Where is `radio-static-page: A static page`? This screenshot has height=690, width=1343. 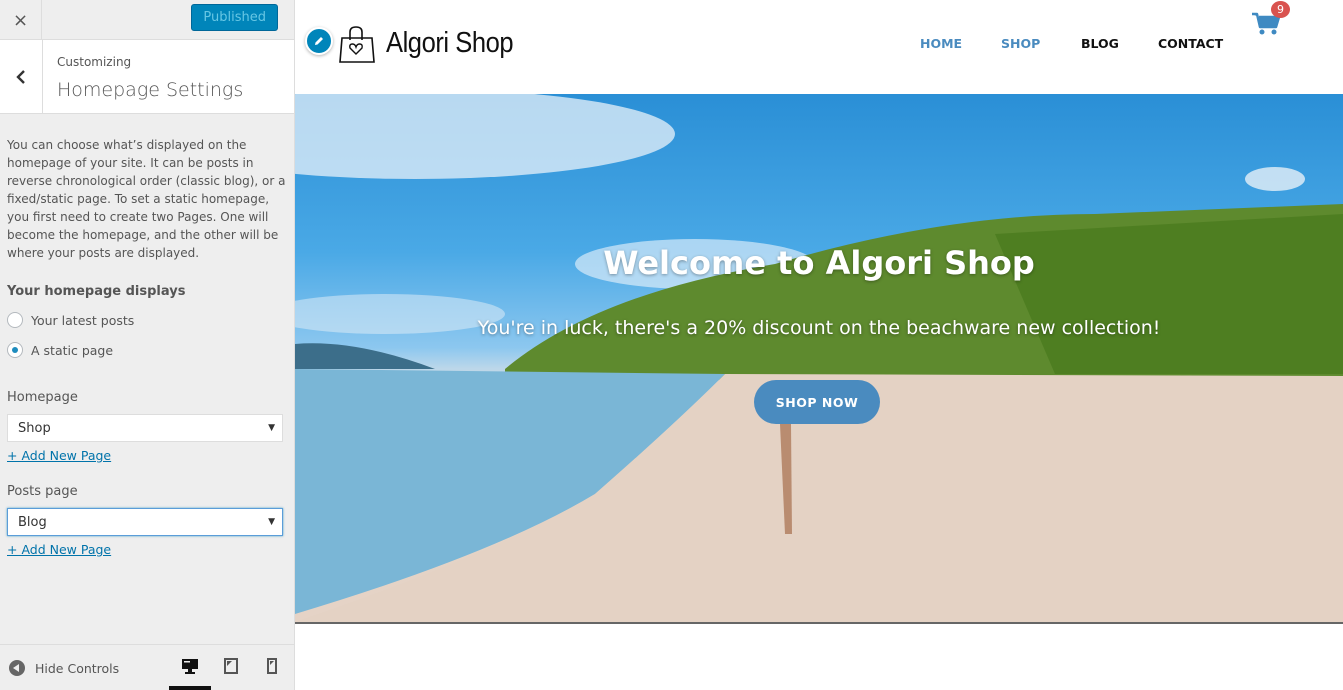
radio-static-page: A static page is located at coordinates (147, 350).